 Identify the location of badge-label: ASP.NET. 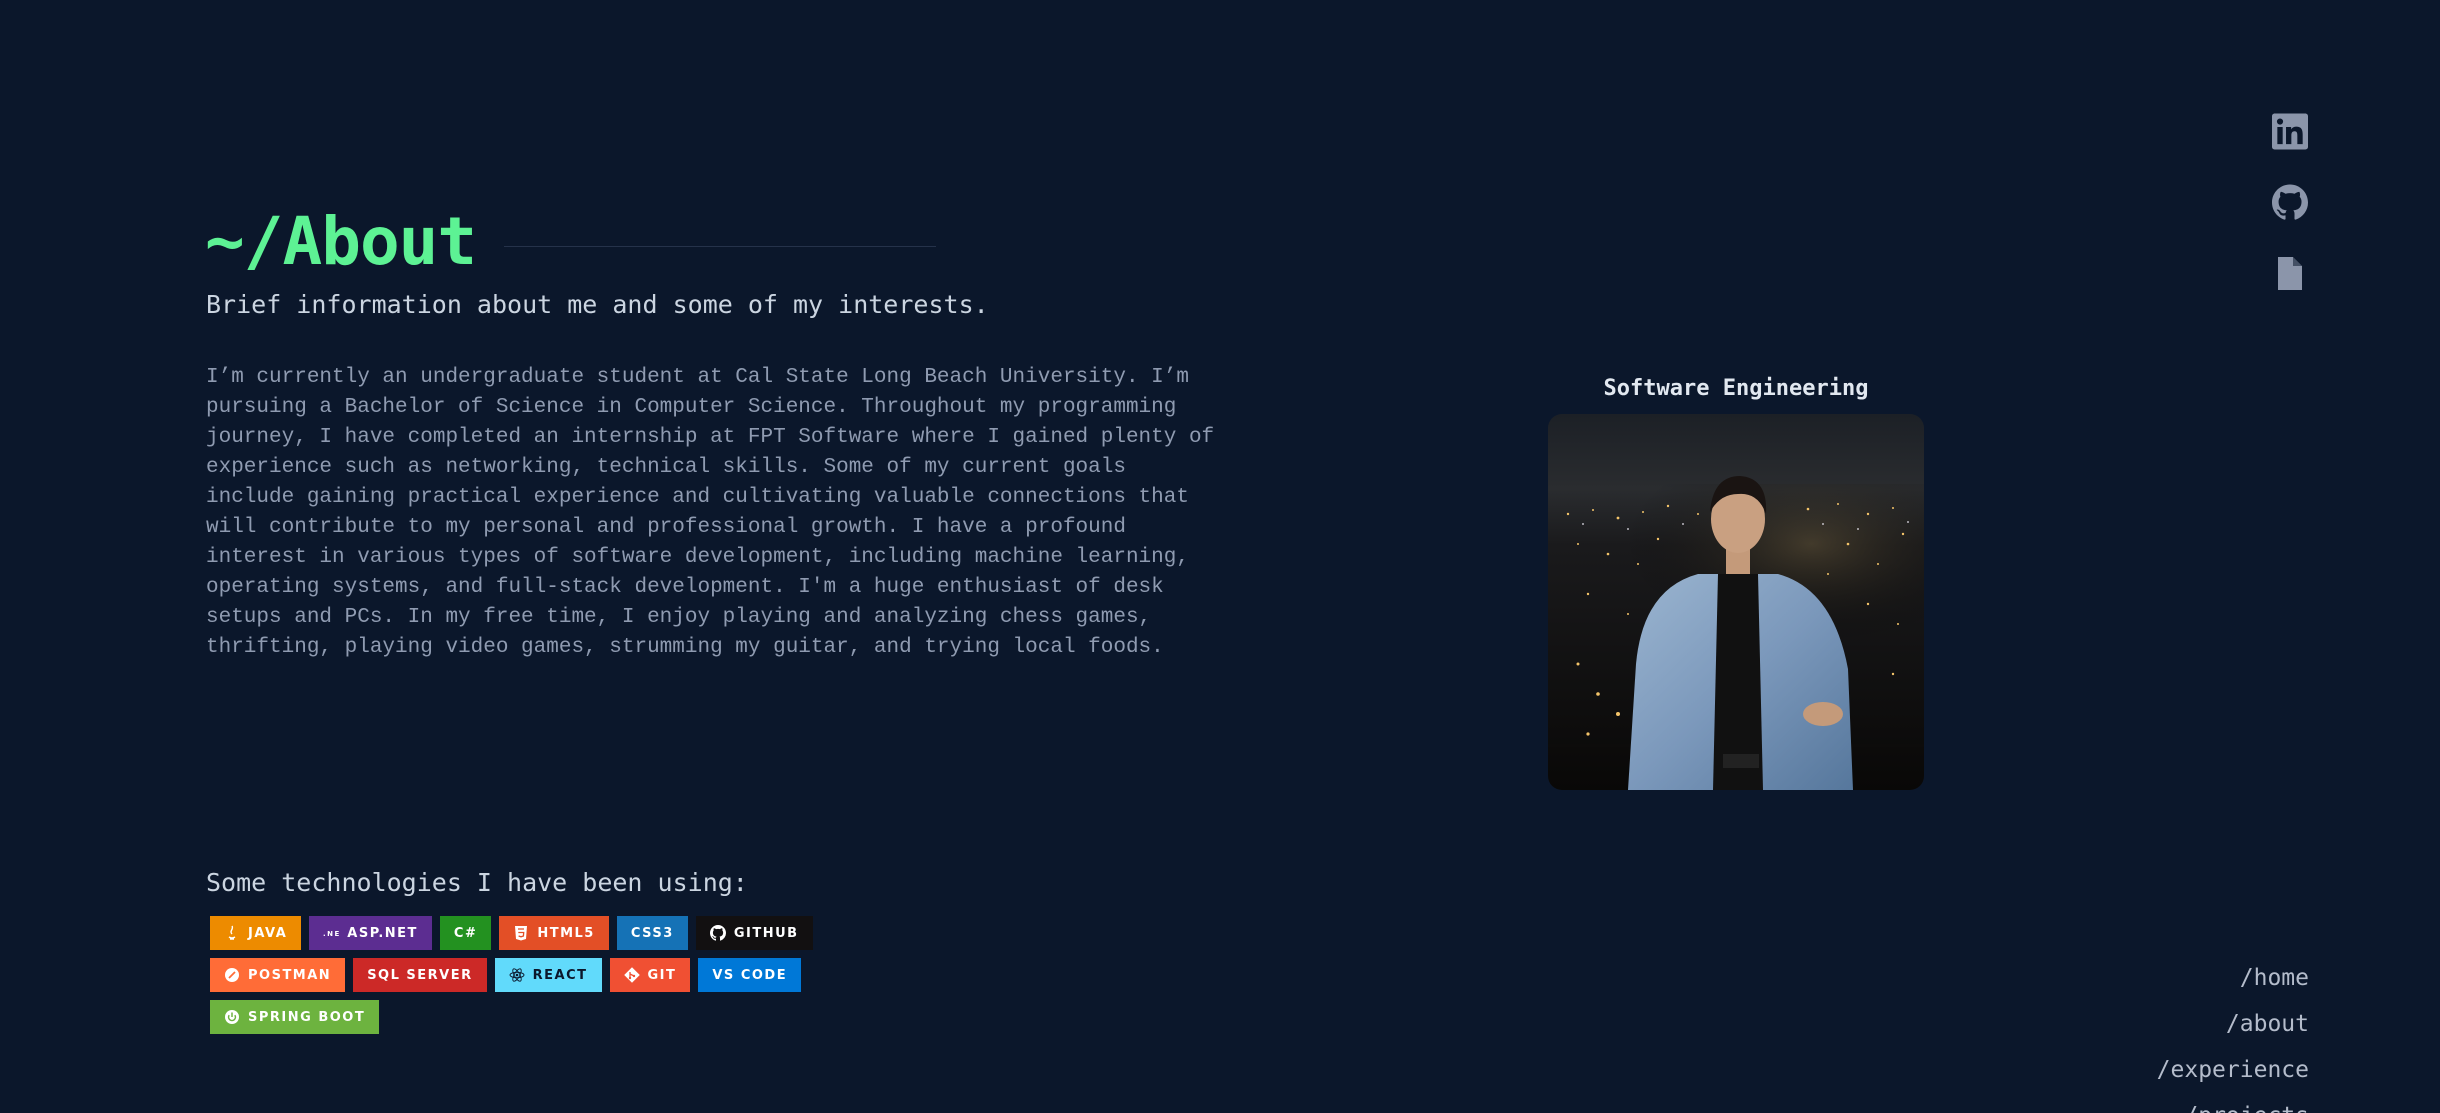
(382, 933).